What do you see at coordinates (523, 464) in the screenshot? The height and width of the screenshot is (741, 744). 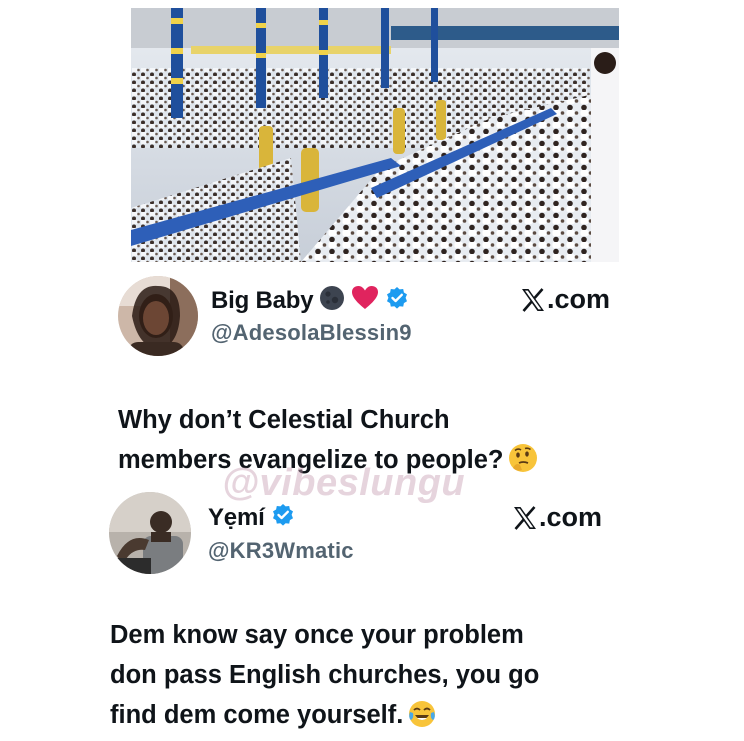 I see `thinking-face-emoji-icon` at bounding box center [523, 464].